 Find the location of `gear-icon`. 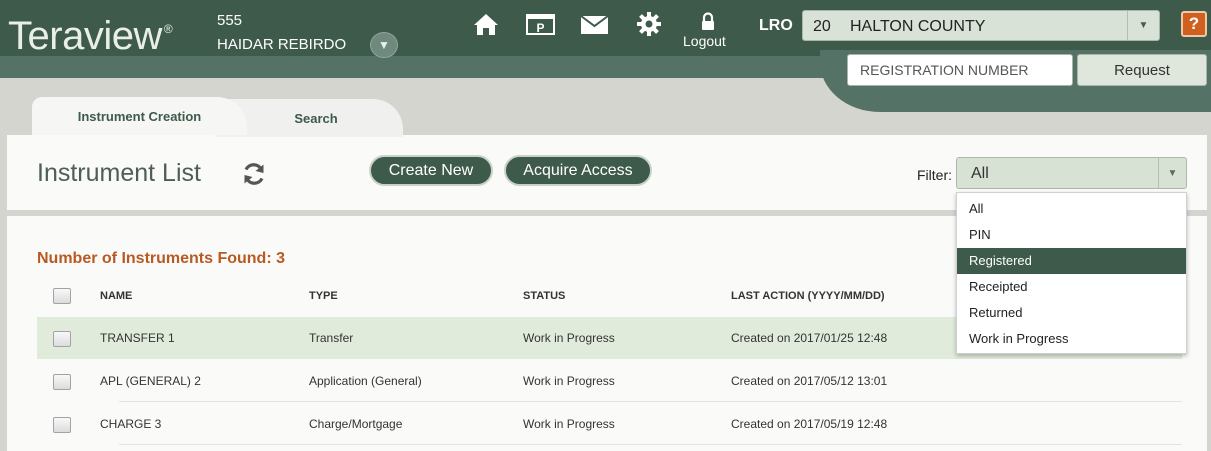

gear-icon is located at coordinates (649, 24).